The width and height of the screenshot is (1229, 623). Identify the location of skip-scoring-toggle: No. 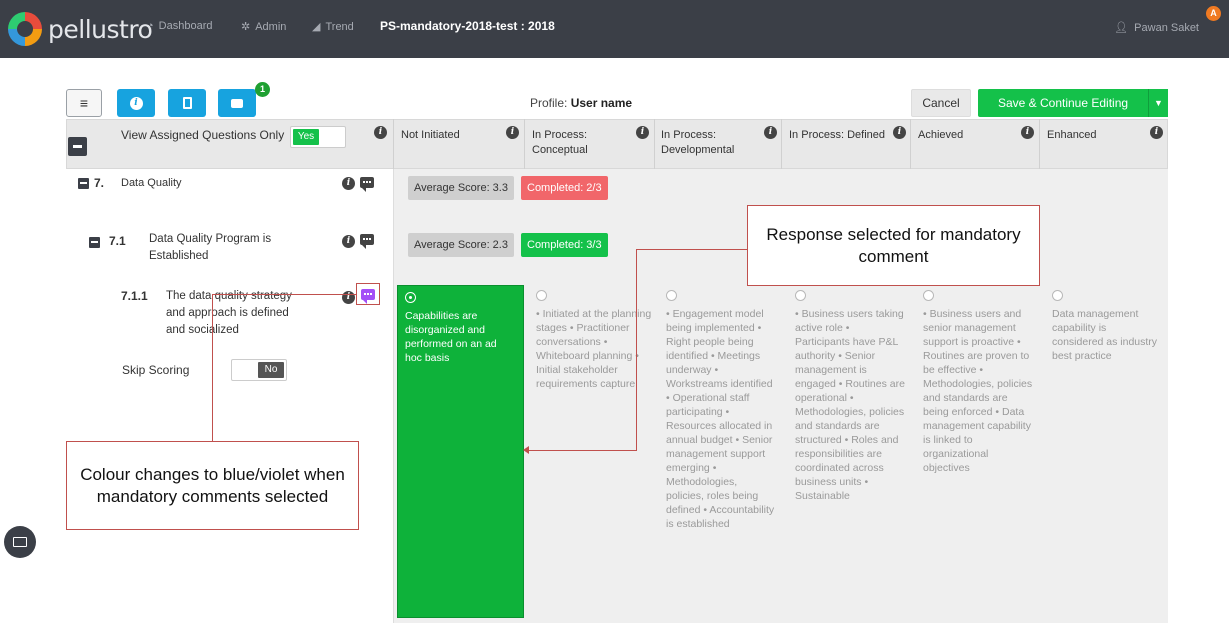
(259, 370).